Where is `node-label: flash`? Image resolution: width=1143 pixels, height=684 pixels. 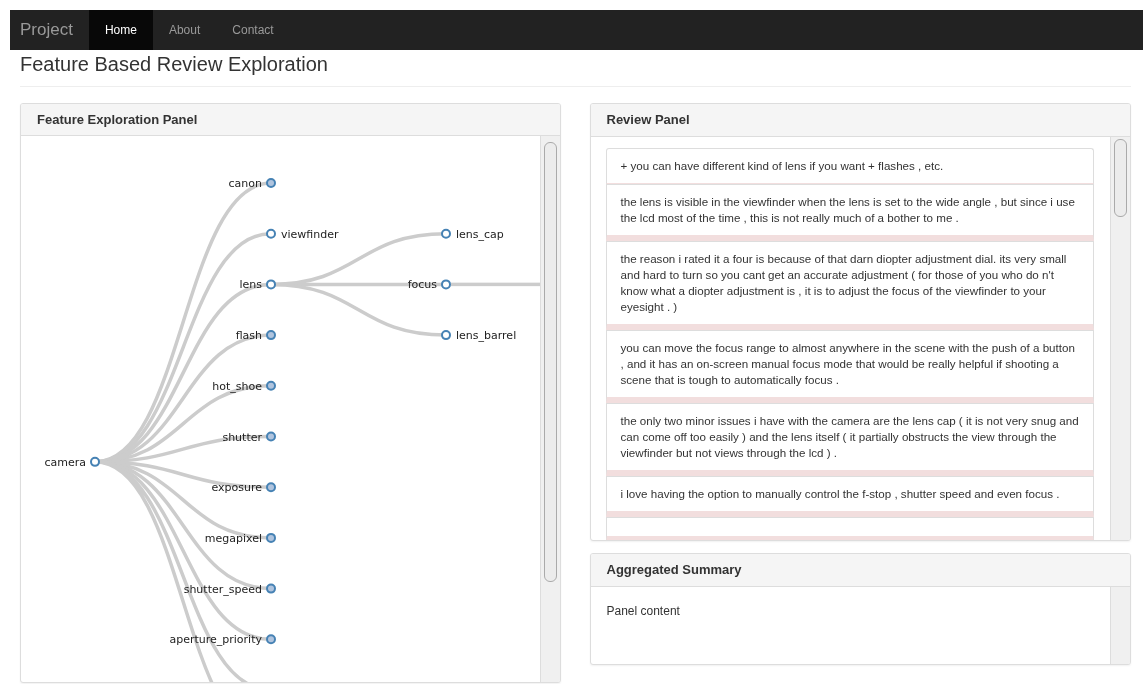 node-label: flash is located at coordinates (248, 336).